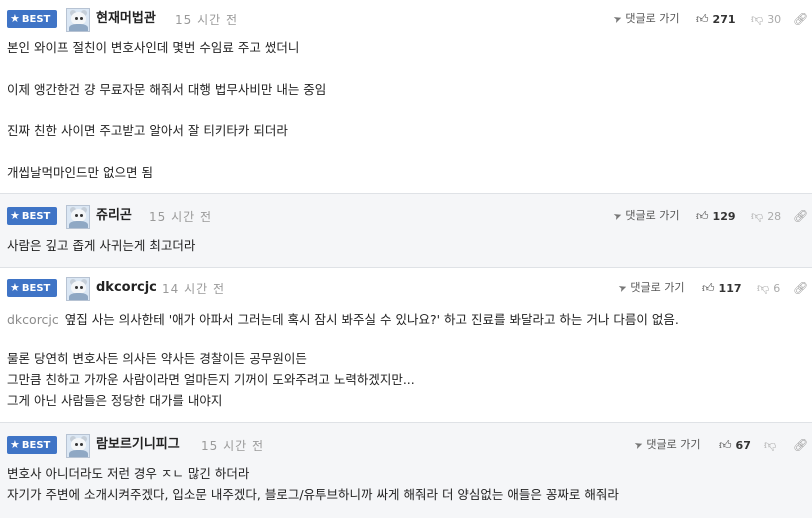 The width and height of the screenshot is (812, 518). Describe the element at coordinates (153, 47) in the screenshot. I see `comment-line: 본인 와이프 절친이 변호사인데 몇번 수임료 주고 썼더니` at that location.